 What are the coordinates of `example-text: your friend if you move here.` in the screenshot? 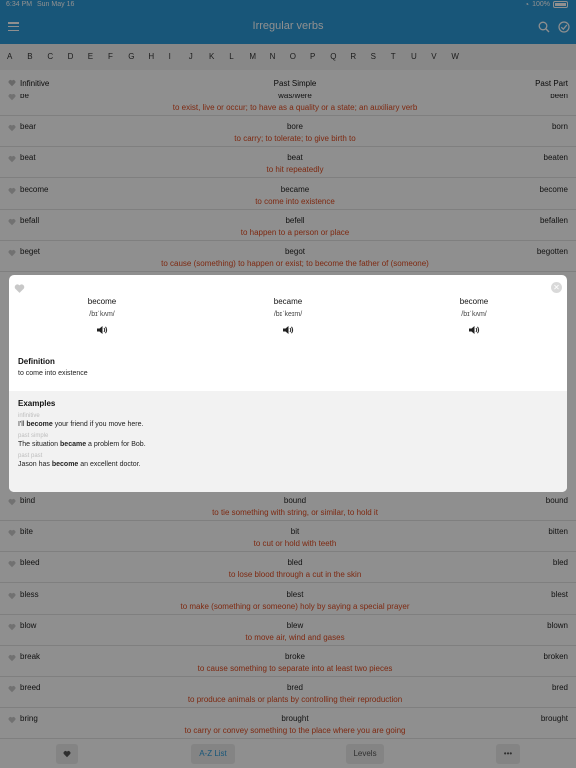 It's located at (98, 424).